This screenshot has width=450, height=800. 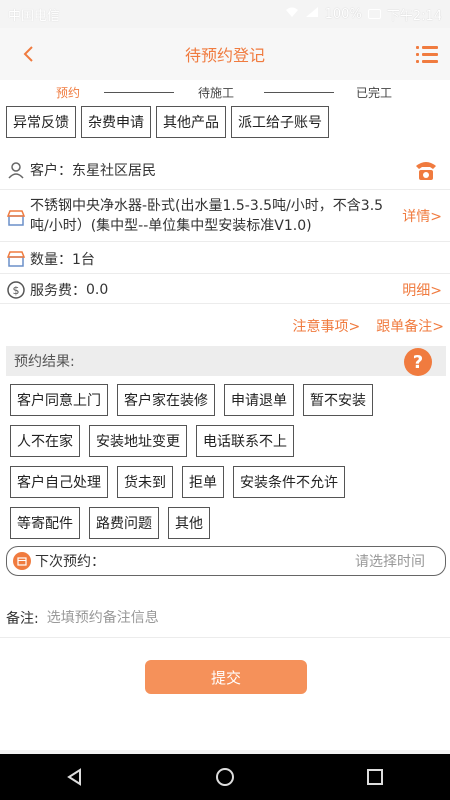 What do you see at coordinates (374, 93) in the screenshot?
I see `step-finished: 已完工` at bounding box center [374, 93].